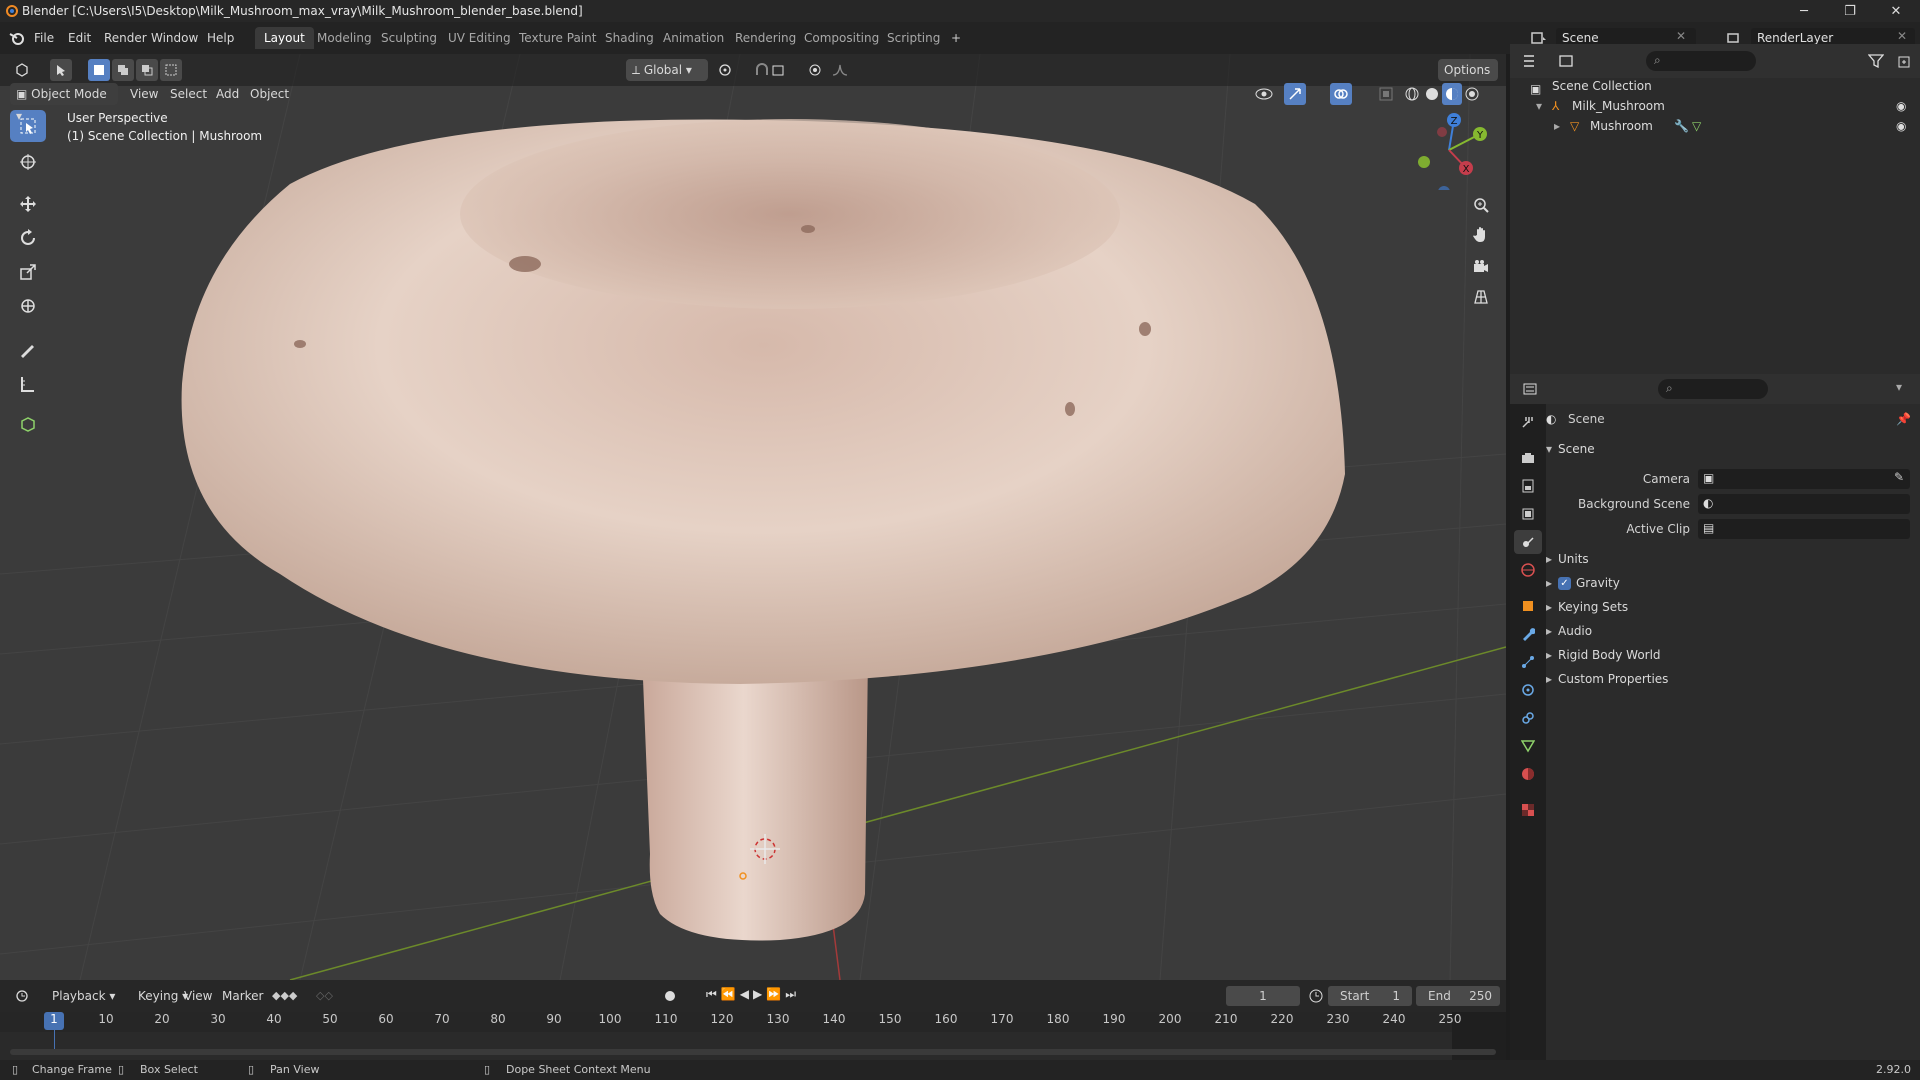 The height and width of the screenshot is (1080, 1920). Describe the element at coordinates (1876, 61) in the screenshot. I see `filter-icon` at that location.